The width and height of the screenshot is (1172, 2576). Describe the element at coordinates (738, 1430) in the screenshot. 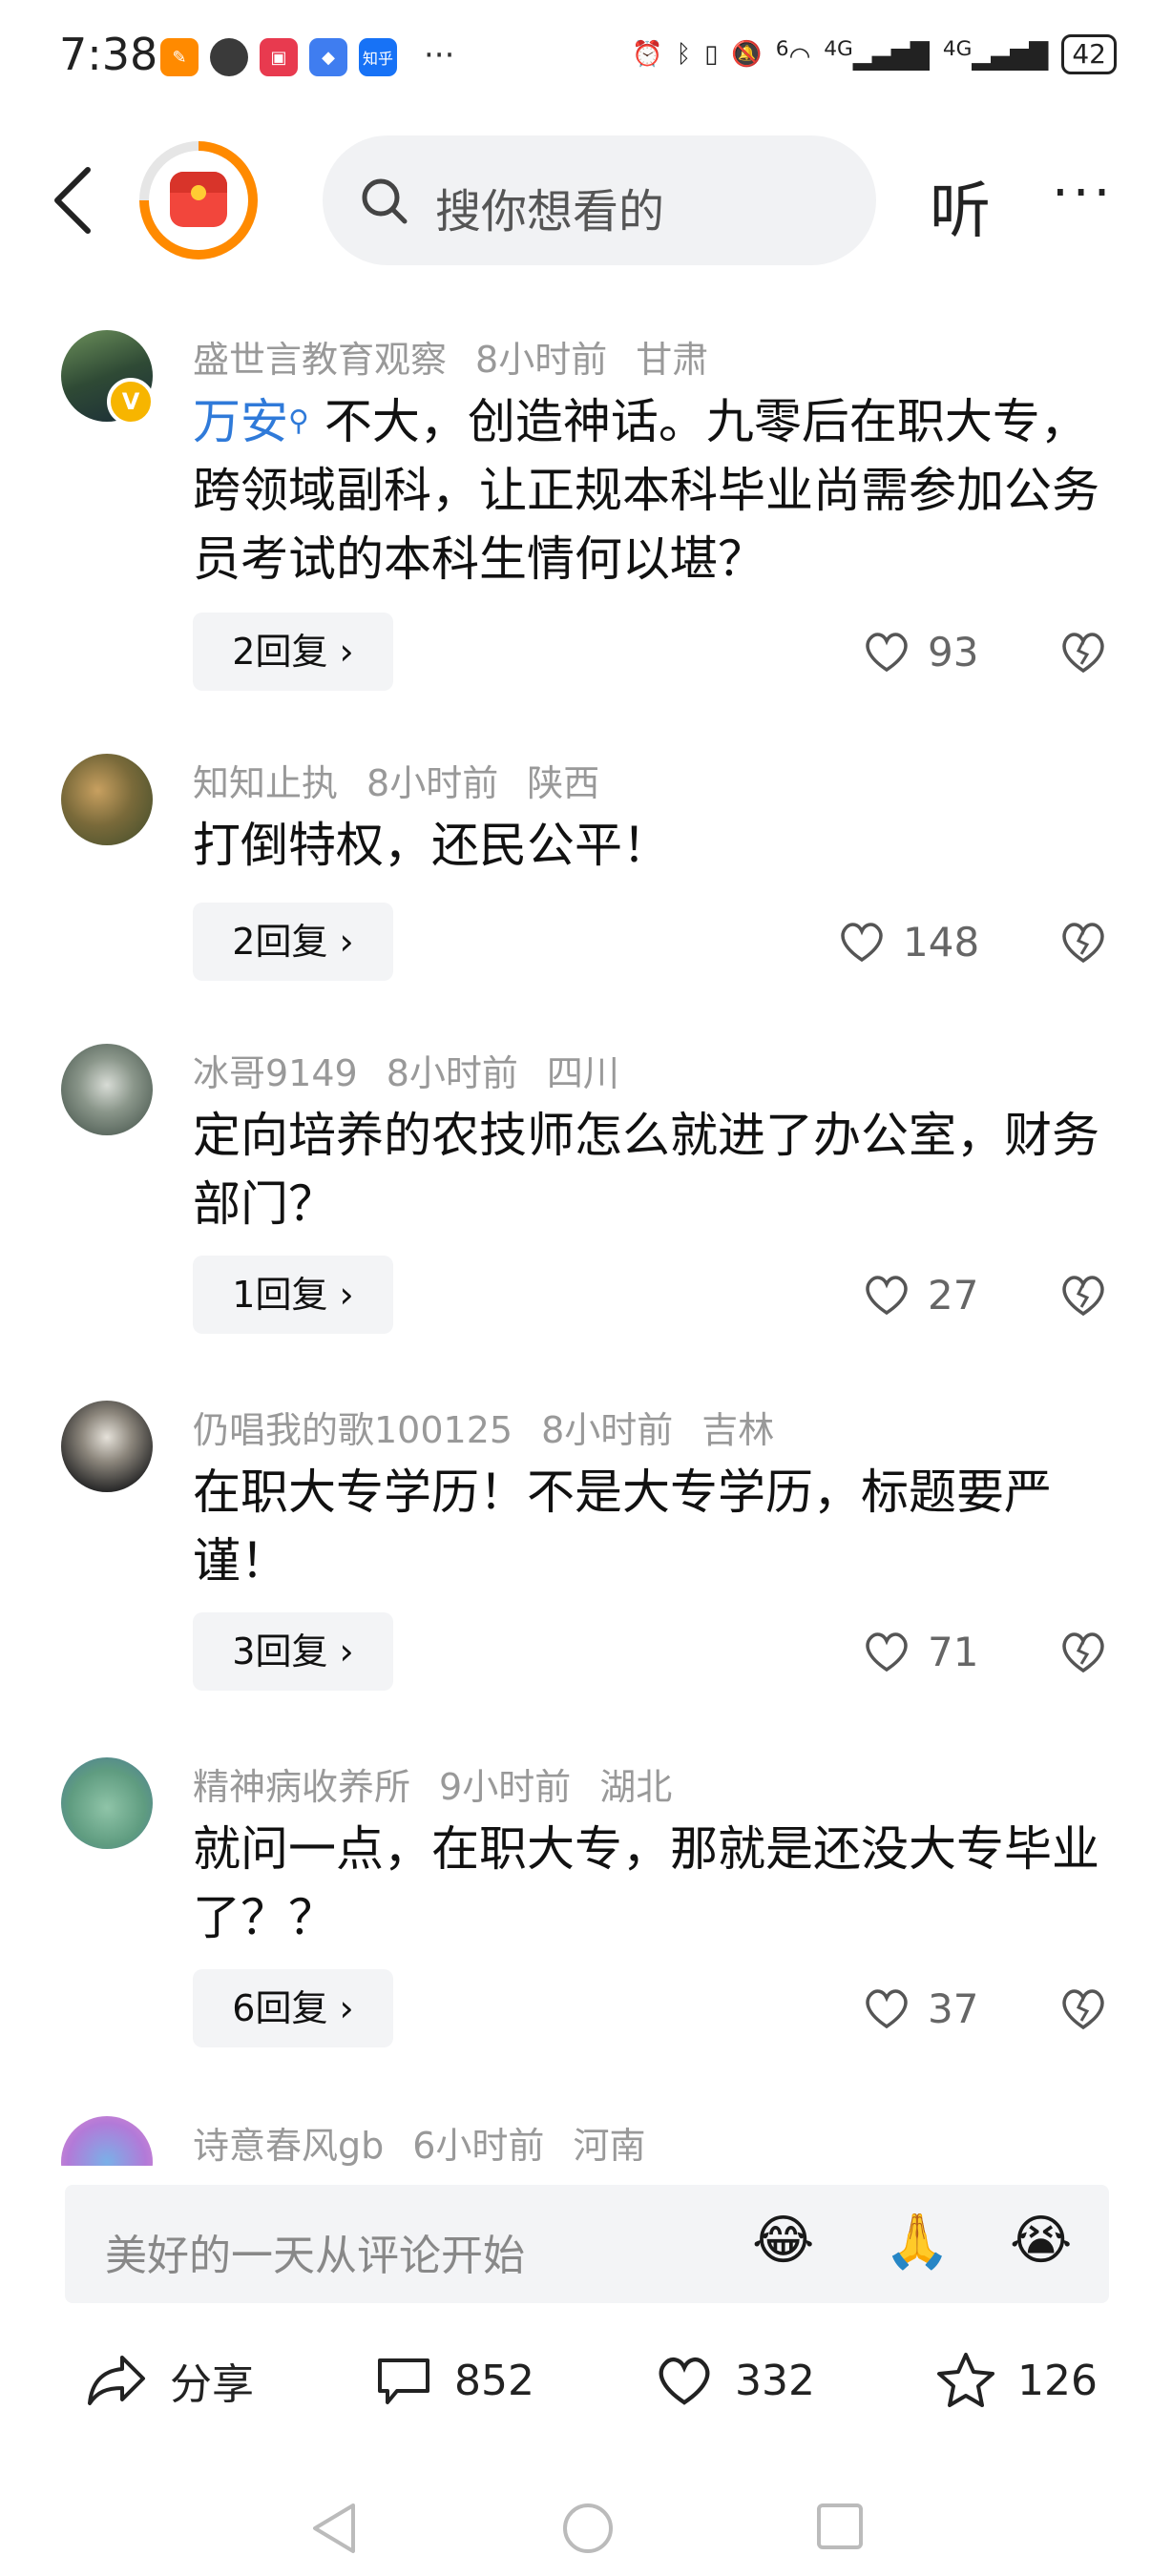

I see `comment-location: 吉林` at that location.